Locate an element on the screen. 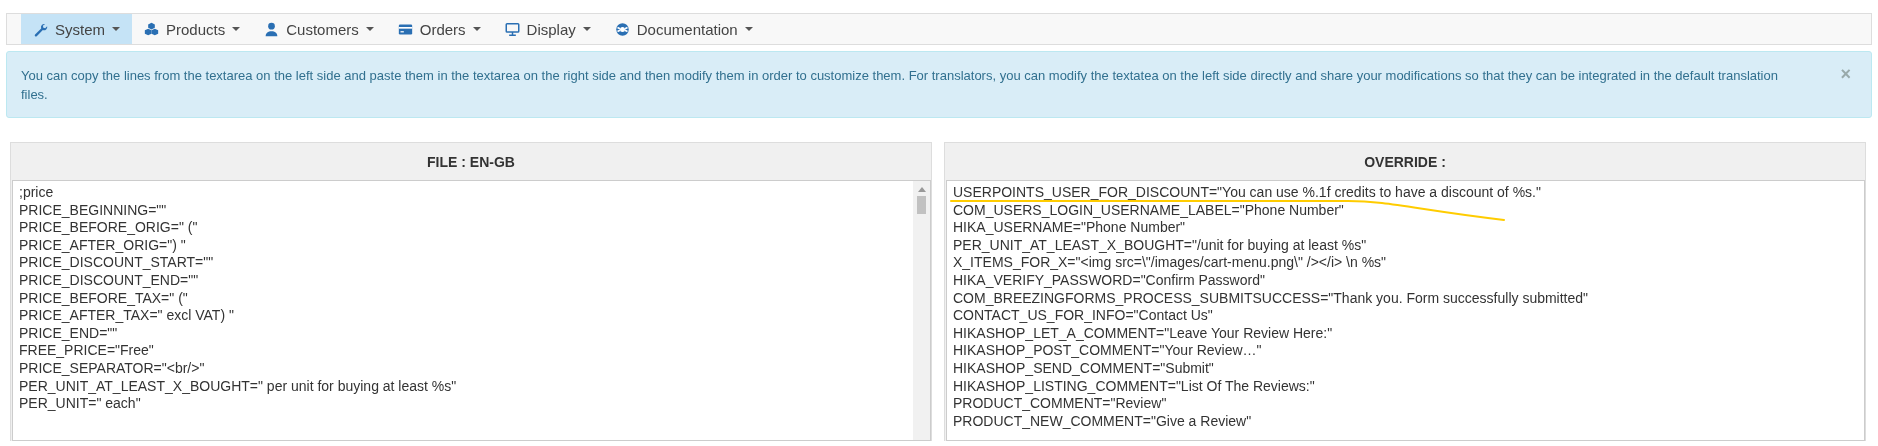 The width and height of the screenshot is (1878, 446). code-line: HIKA_VERIFY_PASSWORD="Confirm Password" is located at coordinates (1109, 280).